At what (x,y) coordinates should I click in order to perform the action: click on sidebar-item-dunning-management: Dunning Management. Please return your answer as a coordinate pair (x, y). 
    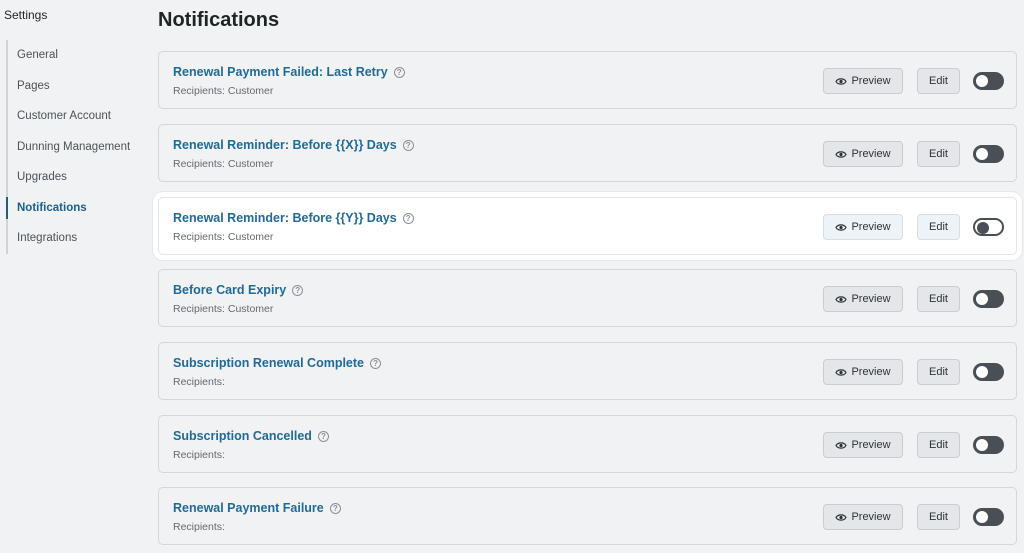
    Looking at the image, I should click on (77, 147).